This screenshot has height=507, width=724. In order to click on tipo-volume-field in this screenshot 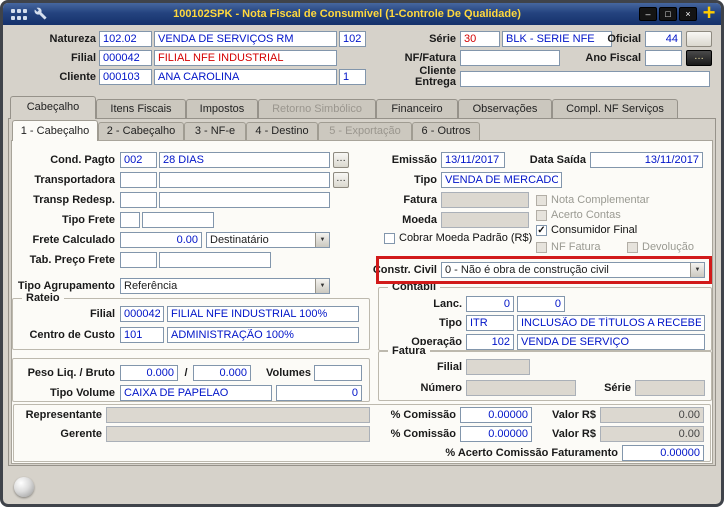, I will do `click(196, 393)`.